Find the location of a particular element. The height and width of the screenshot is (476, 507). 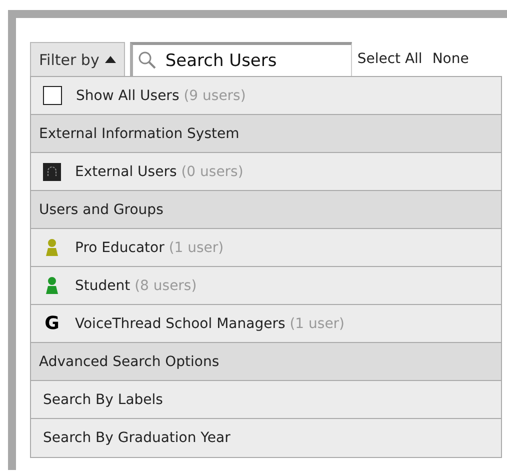

select-none-link: None is located at coordinates (450, 59).